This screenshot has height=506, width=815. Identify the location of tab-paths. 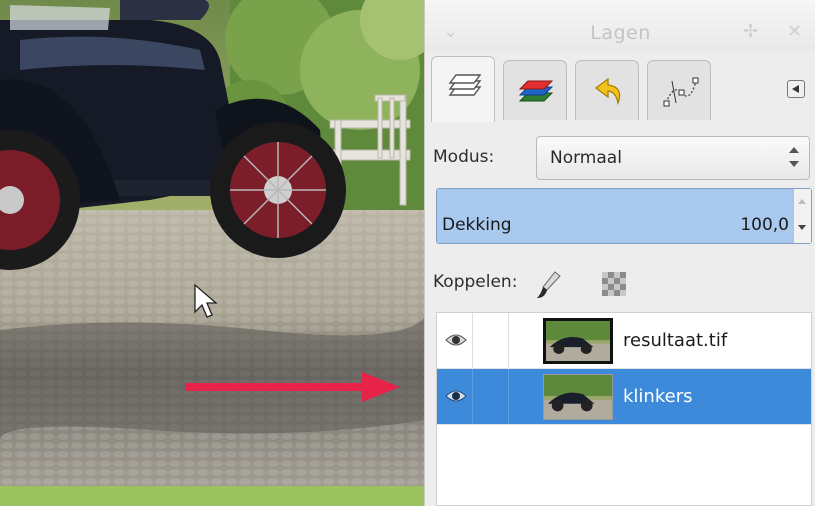
(679, 90).